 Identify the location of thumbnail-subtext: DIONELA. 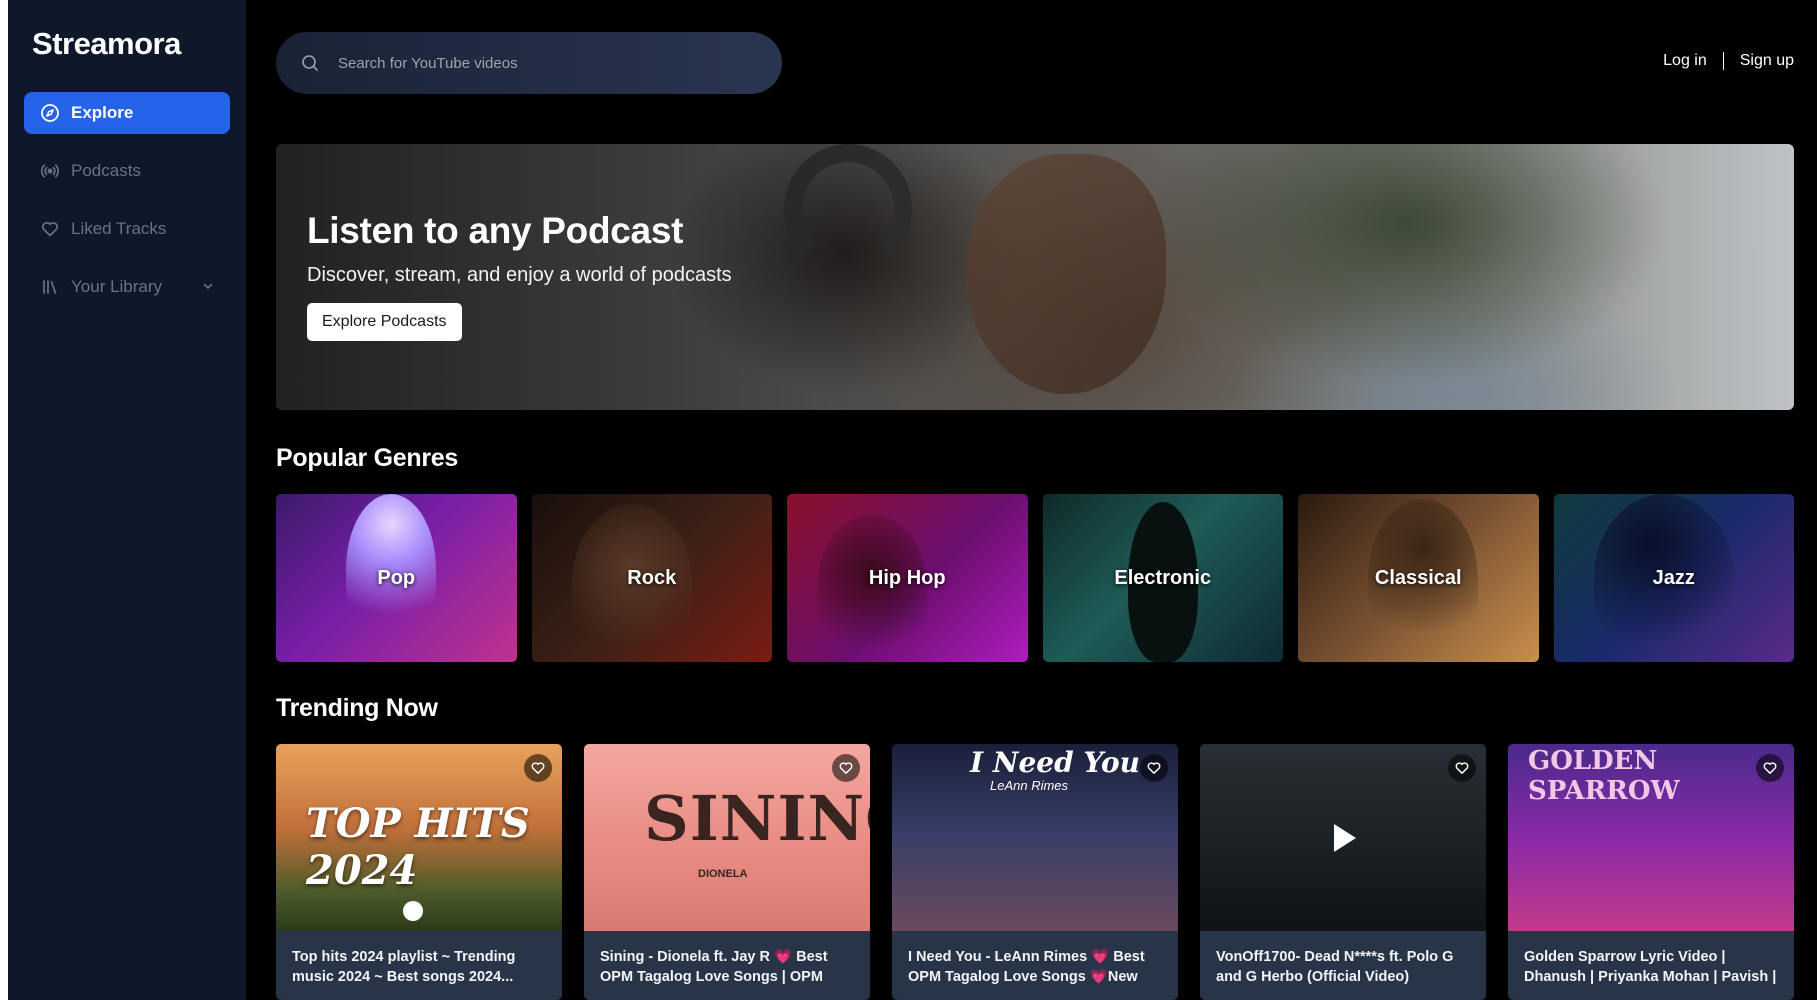
(723, 874).